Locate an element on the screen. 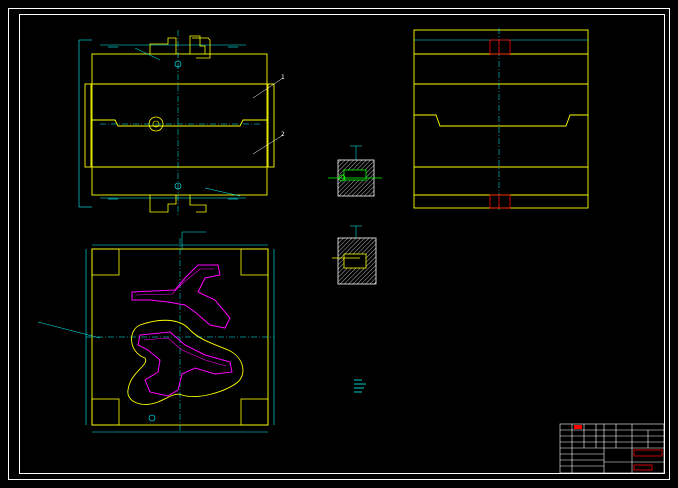  title-block-header-mark is located at coordinates (578, 427).